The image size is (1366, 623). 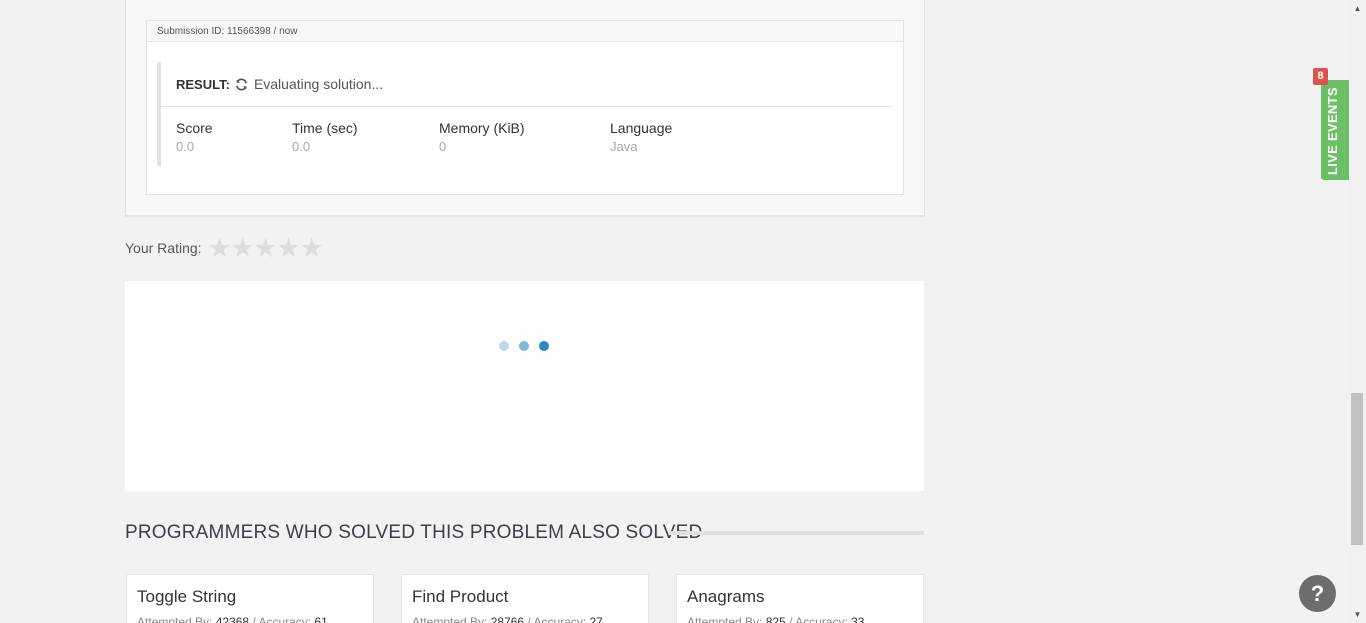 I want to click on live-events-label: LIVE EVENTS, so click(x=1332, y=131).